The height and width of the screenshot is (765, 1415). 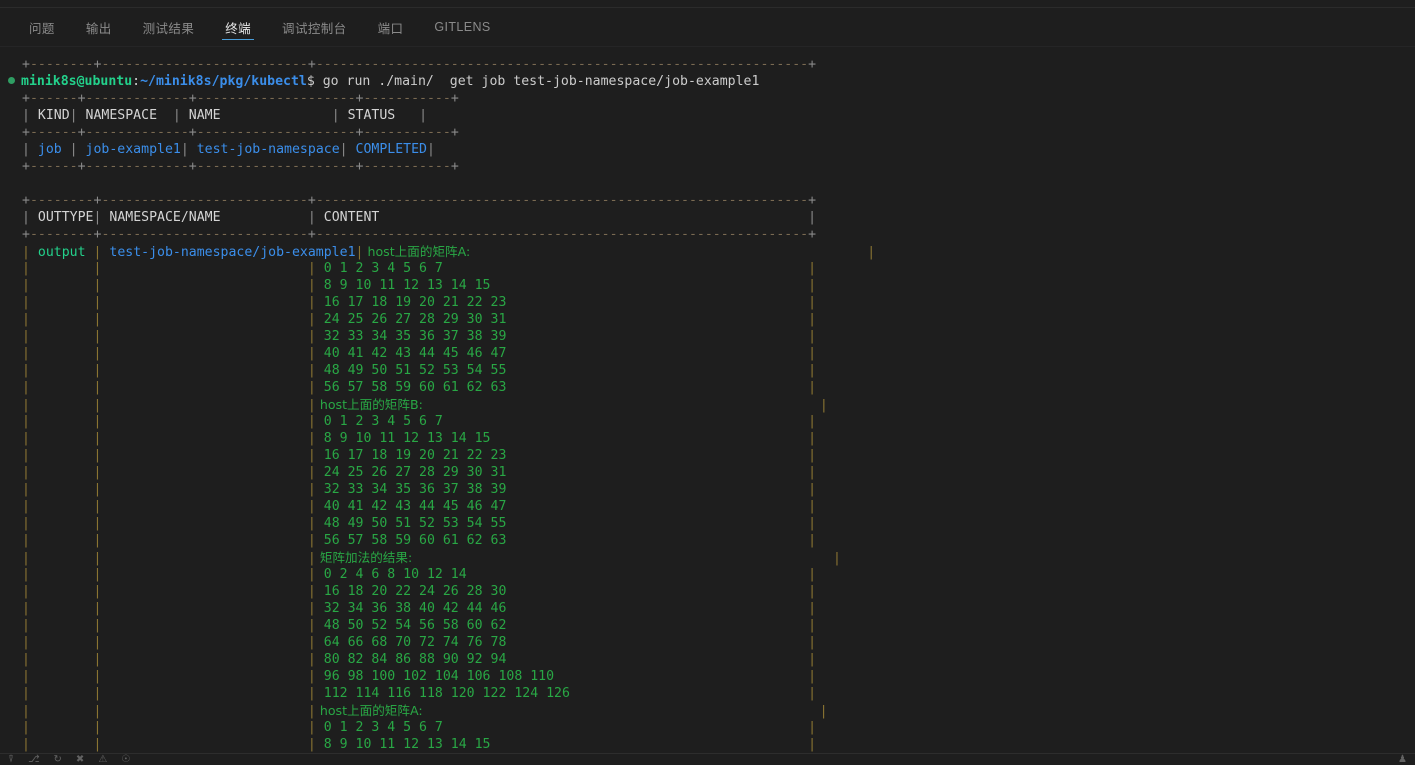 I want to click on content-cell-text: 96 98 100 102 104 106 108 110, so click(x=435, y=676).